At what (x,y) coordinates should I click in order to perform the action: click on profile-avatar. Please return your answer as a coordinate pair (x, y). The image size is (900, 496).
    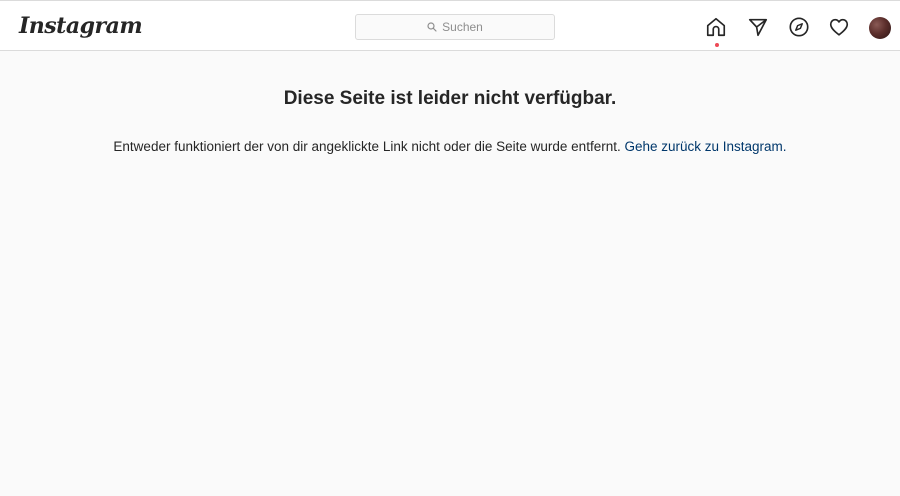
    Looking at the image, I should click on (880, 28).